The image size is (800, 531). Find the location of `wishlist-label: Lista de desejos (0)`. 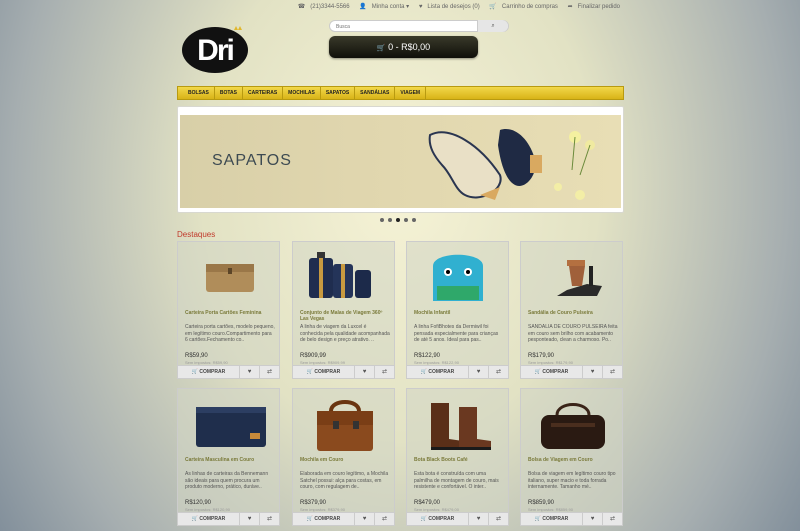

wishlist-label: Lista de desejos (0) is located at coordinates (453, 7).